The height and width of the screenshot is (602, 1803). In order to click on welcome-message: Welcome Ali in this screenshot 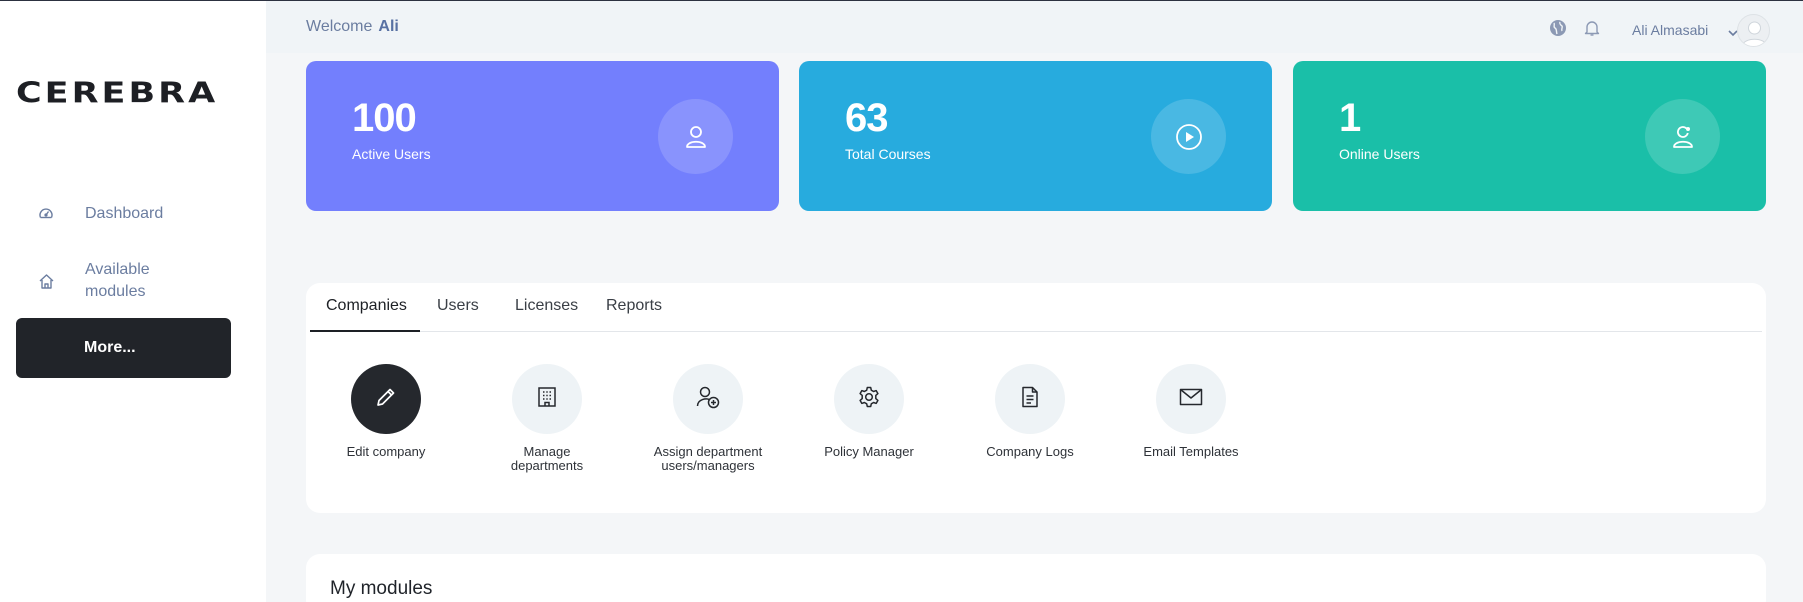, I will do `click(352, 27)`.